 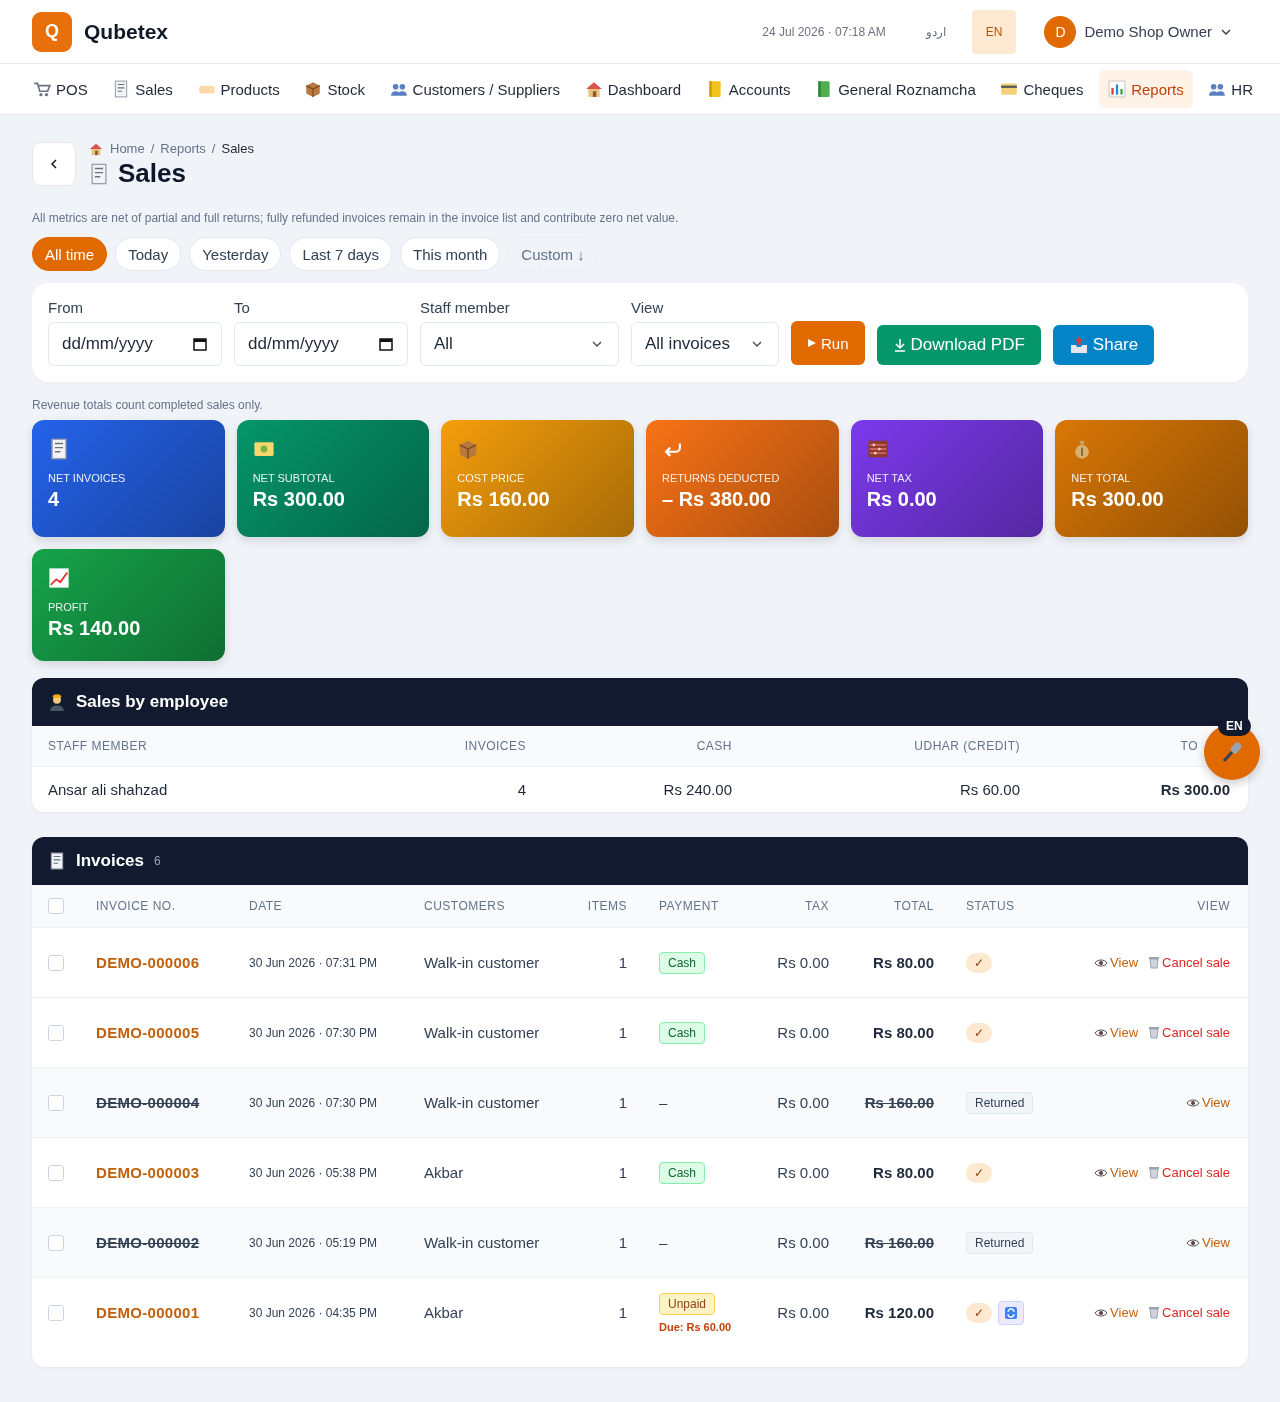 I want to click on download-icon, so click(x=899, y=345).